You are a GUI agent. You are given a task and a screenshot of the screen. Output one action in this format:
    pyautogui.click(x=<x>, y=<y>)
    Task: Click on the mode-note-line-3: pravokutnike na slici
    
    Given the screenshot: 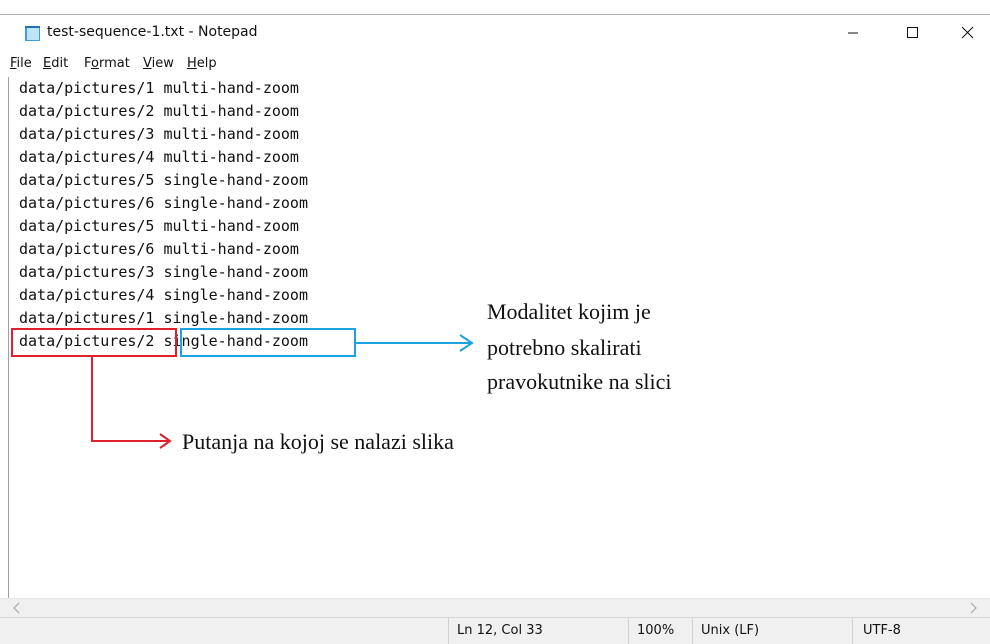 What is the action you would take?
    pyautogui.click(x=579, y=381)
    